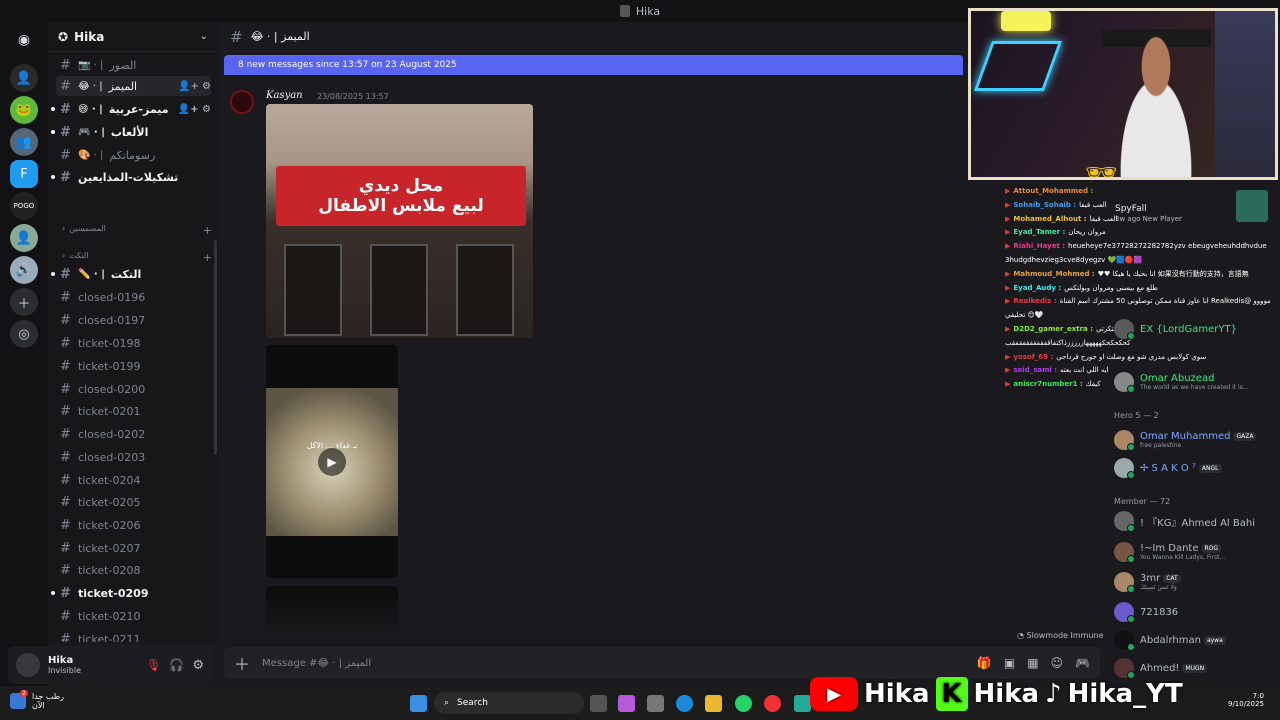 The height and width of the screenshot is (720, 1280). Describe the element at coordinates (1082, 663) in the screenshot. I see `apps-icon: 🎮` at that location.